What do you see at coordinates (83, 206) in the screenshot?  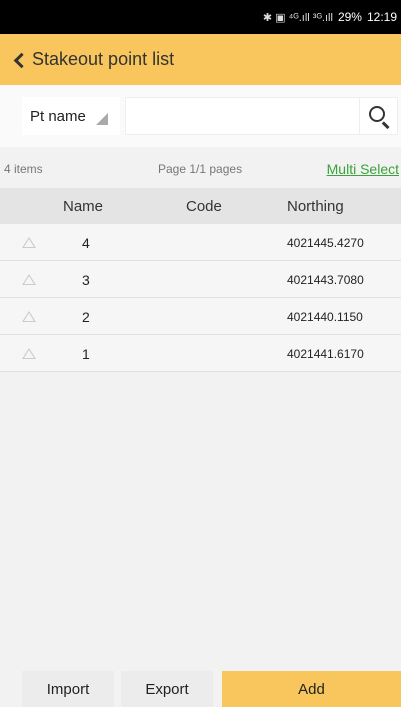 I see `column-header-name: Name` at bounding box center [83, 206].